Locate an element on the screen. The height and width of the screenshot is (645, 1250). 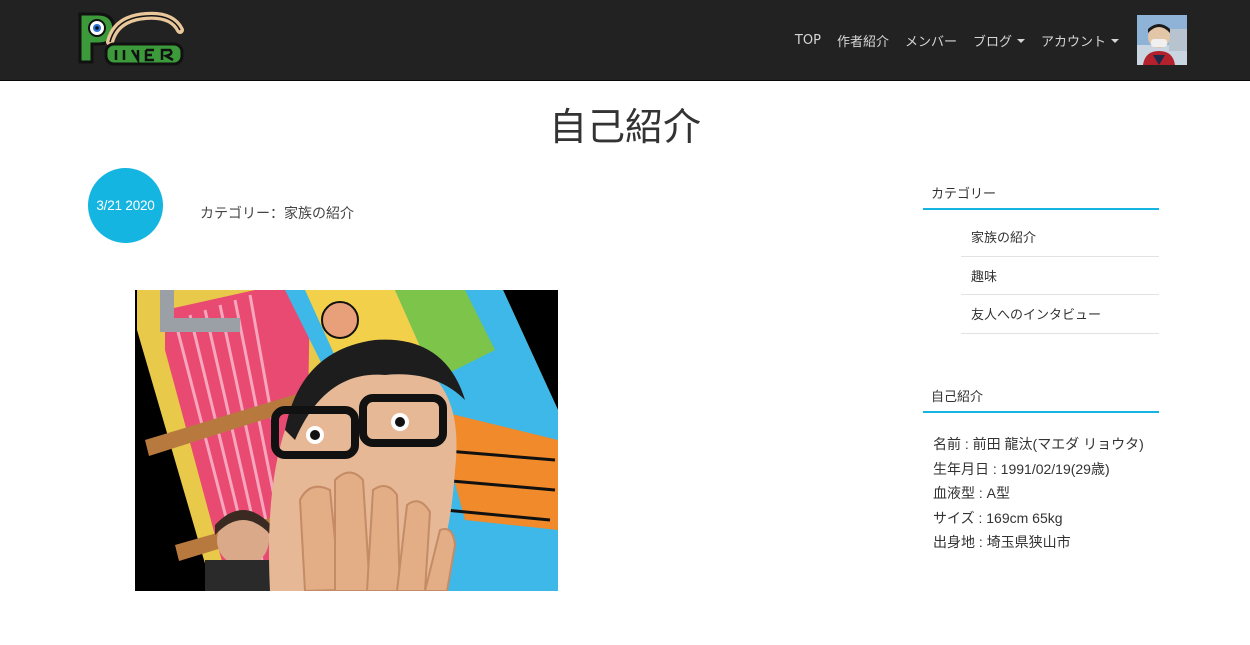
sidebar-profile-title: 自己紹介 is located at coordinates (1041, 399).